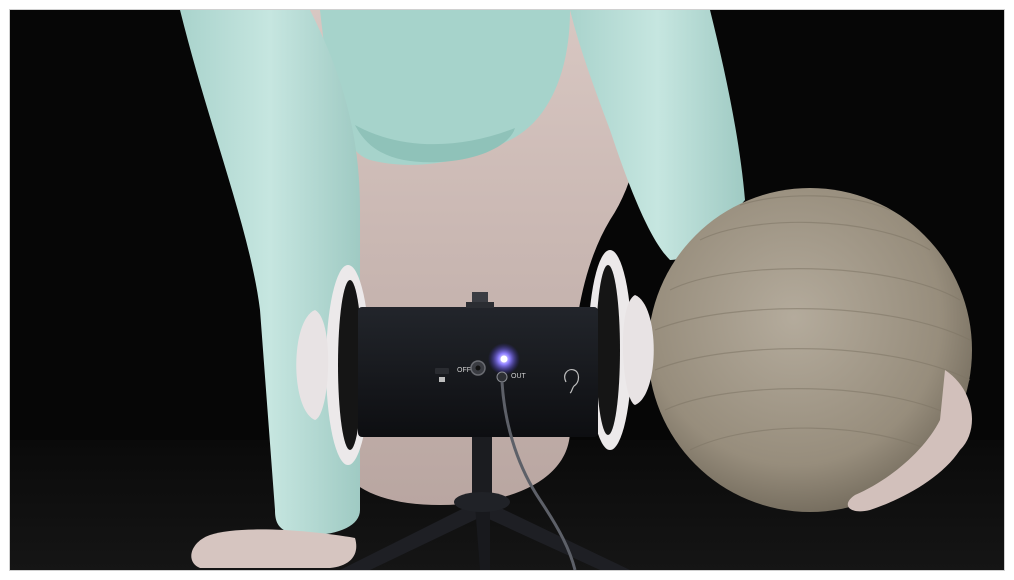 This screenshot has height=580, width=1014. I want to click on usb-port, so click(442, 371).